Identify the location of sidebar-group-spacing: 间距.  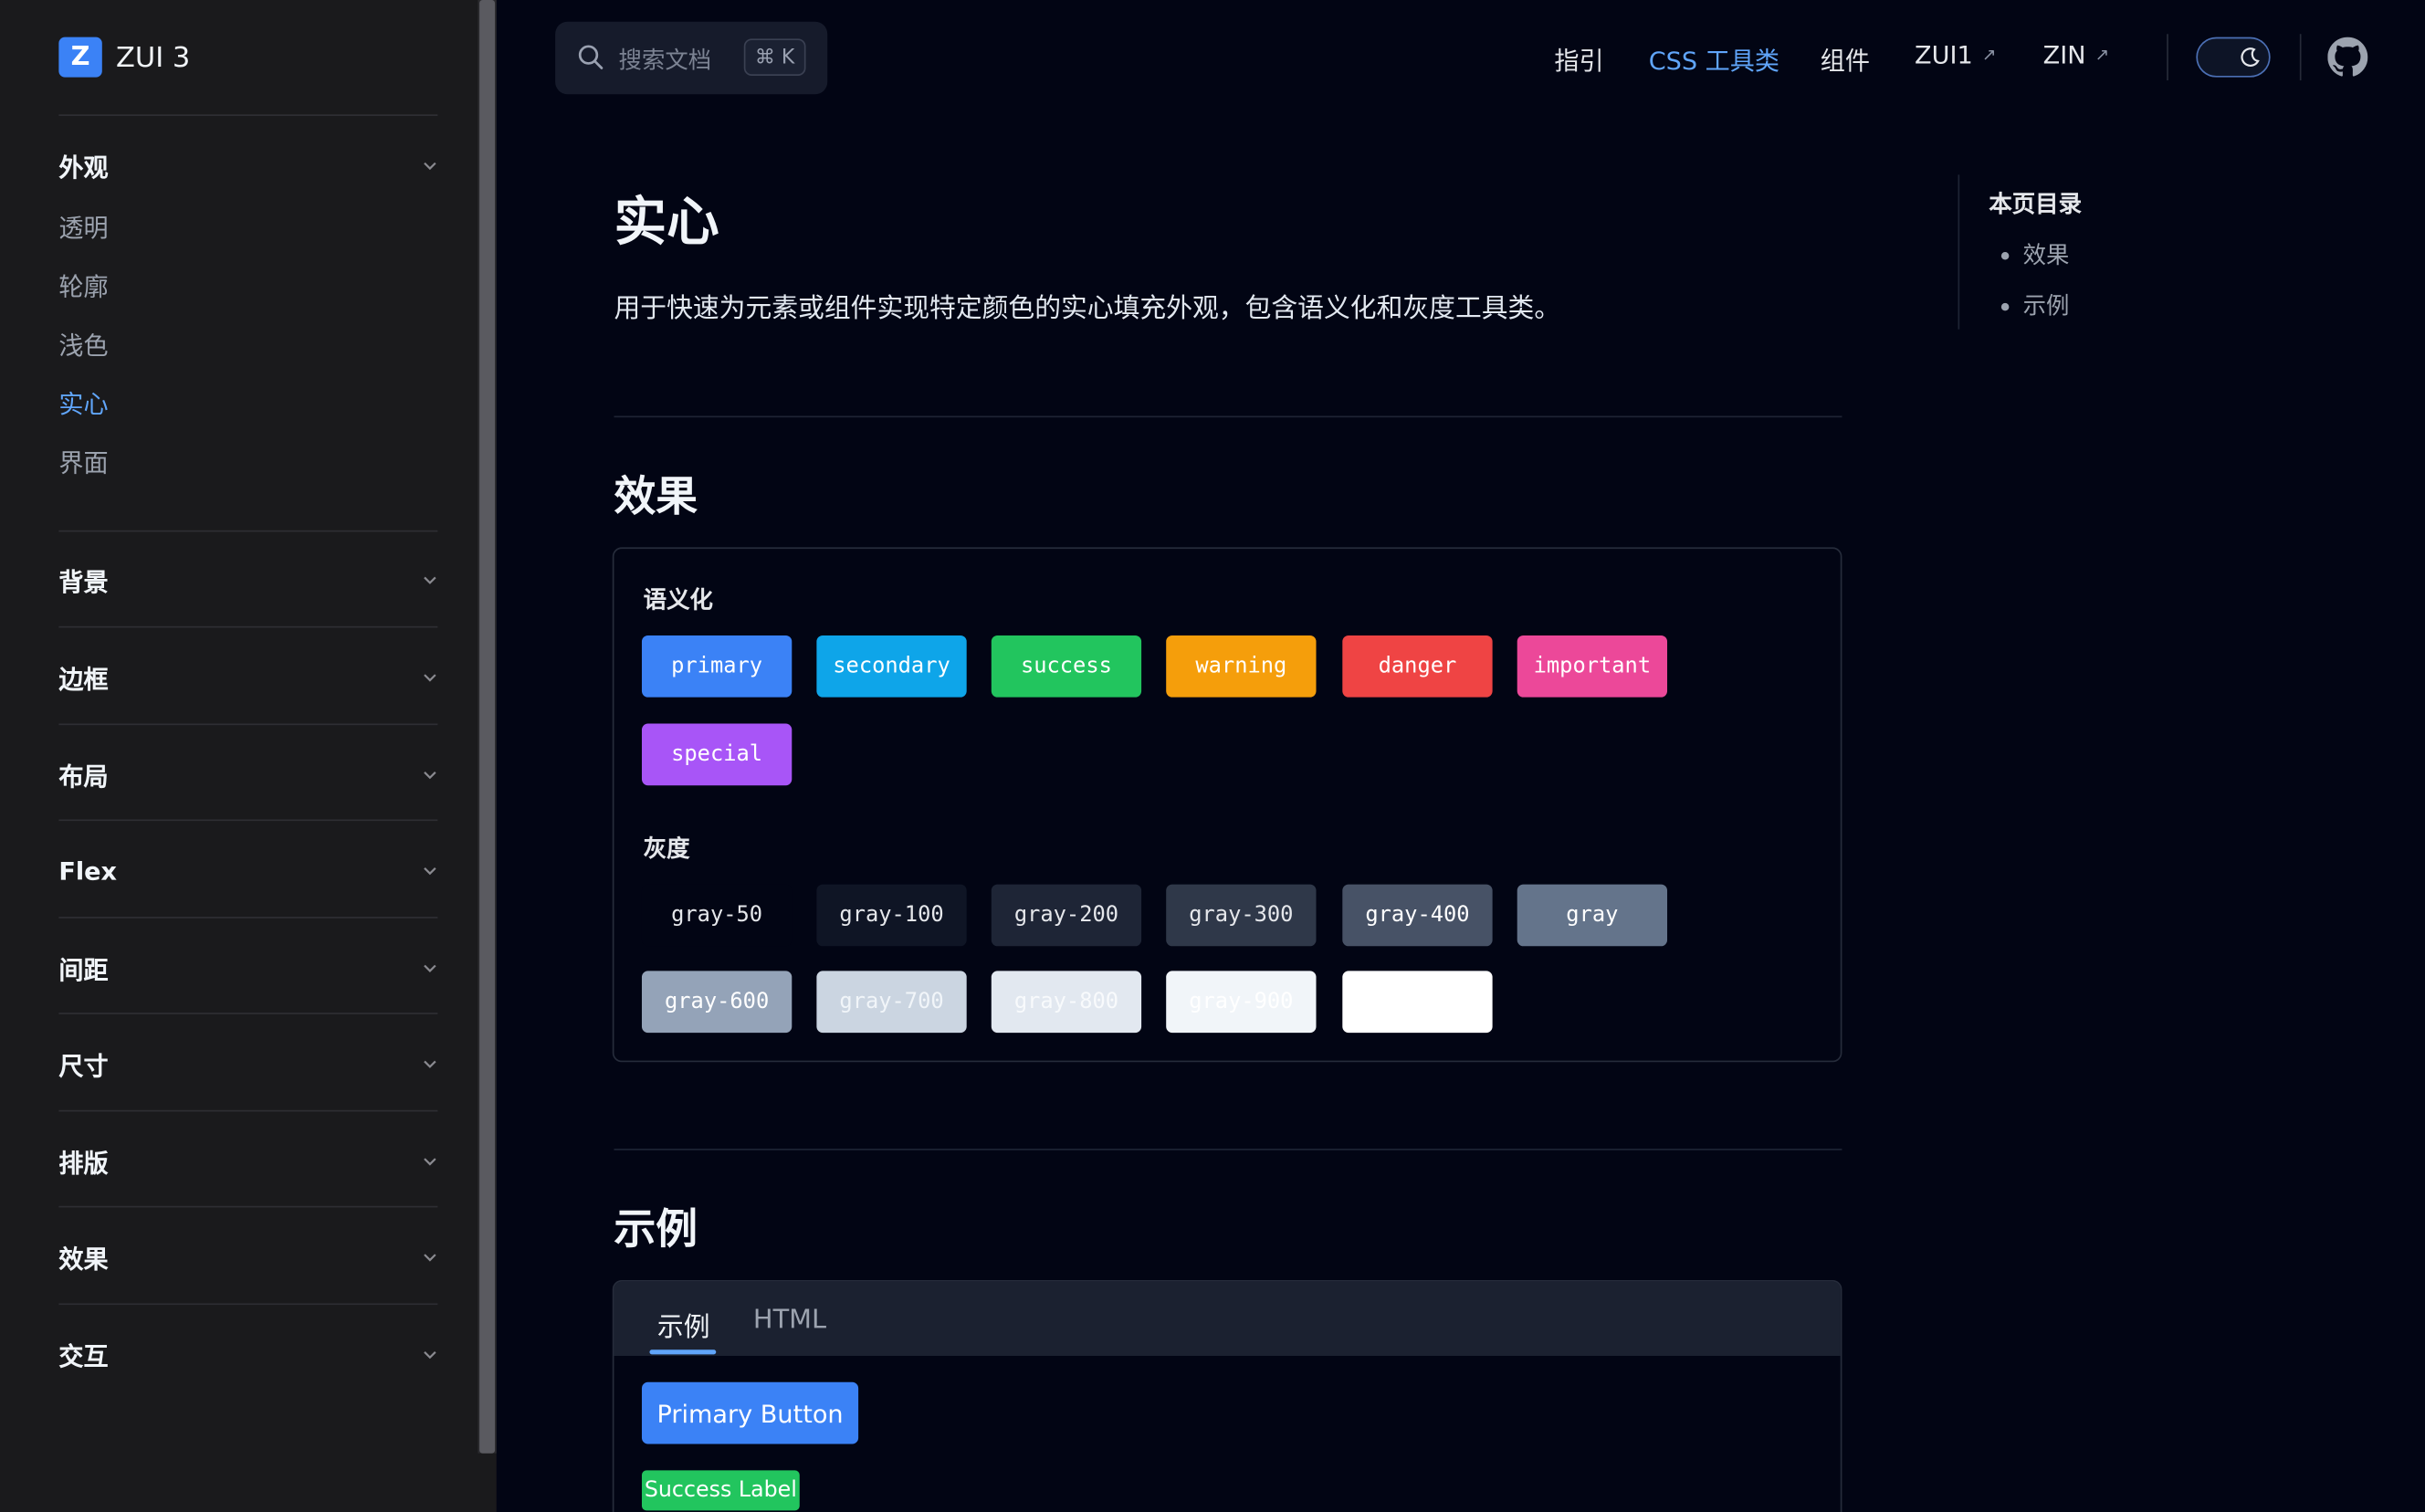
(247, 969).